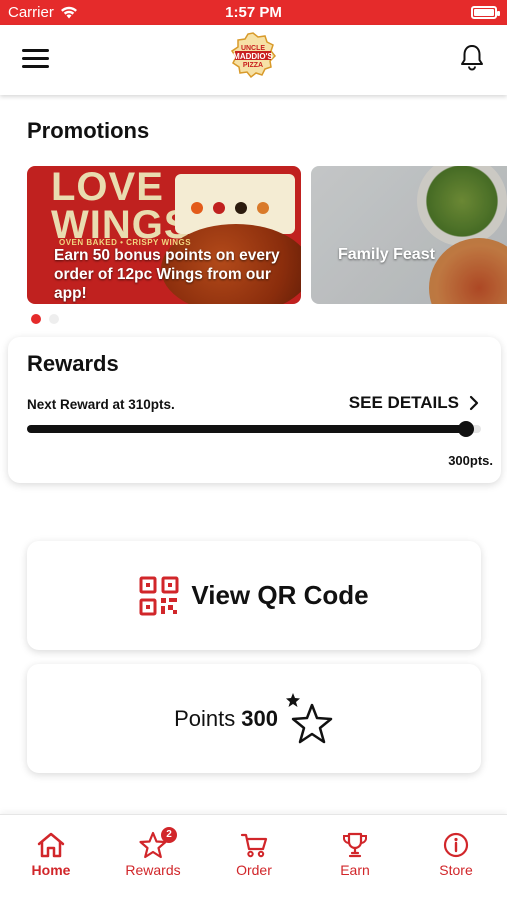  I want to click on see-details-button: SEE DETAILS, so click(414, 403).